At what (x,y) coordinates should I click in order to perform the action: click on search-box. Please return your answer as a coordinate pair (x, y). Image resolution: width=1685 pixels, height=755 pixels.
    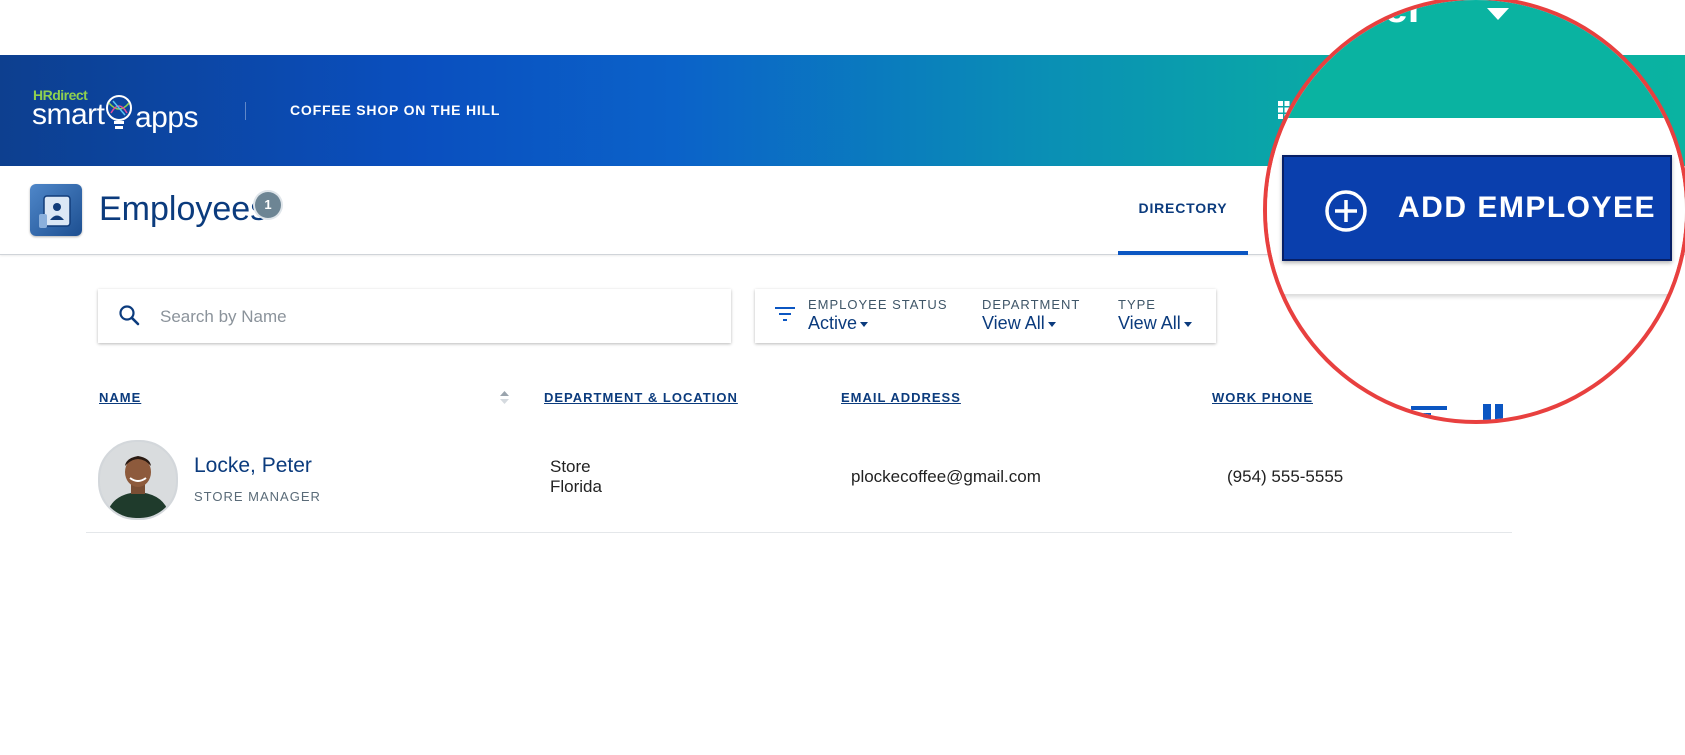
    Looking at the image, I should click on (414, 316).